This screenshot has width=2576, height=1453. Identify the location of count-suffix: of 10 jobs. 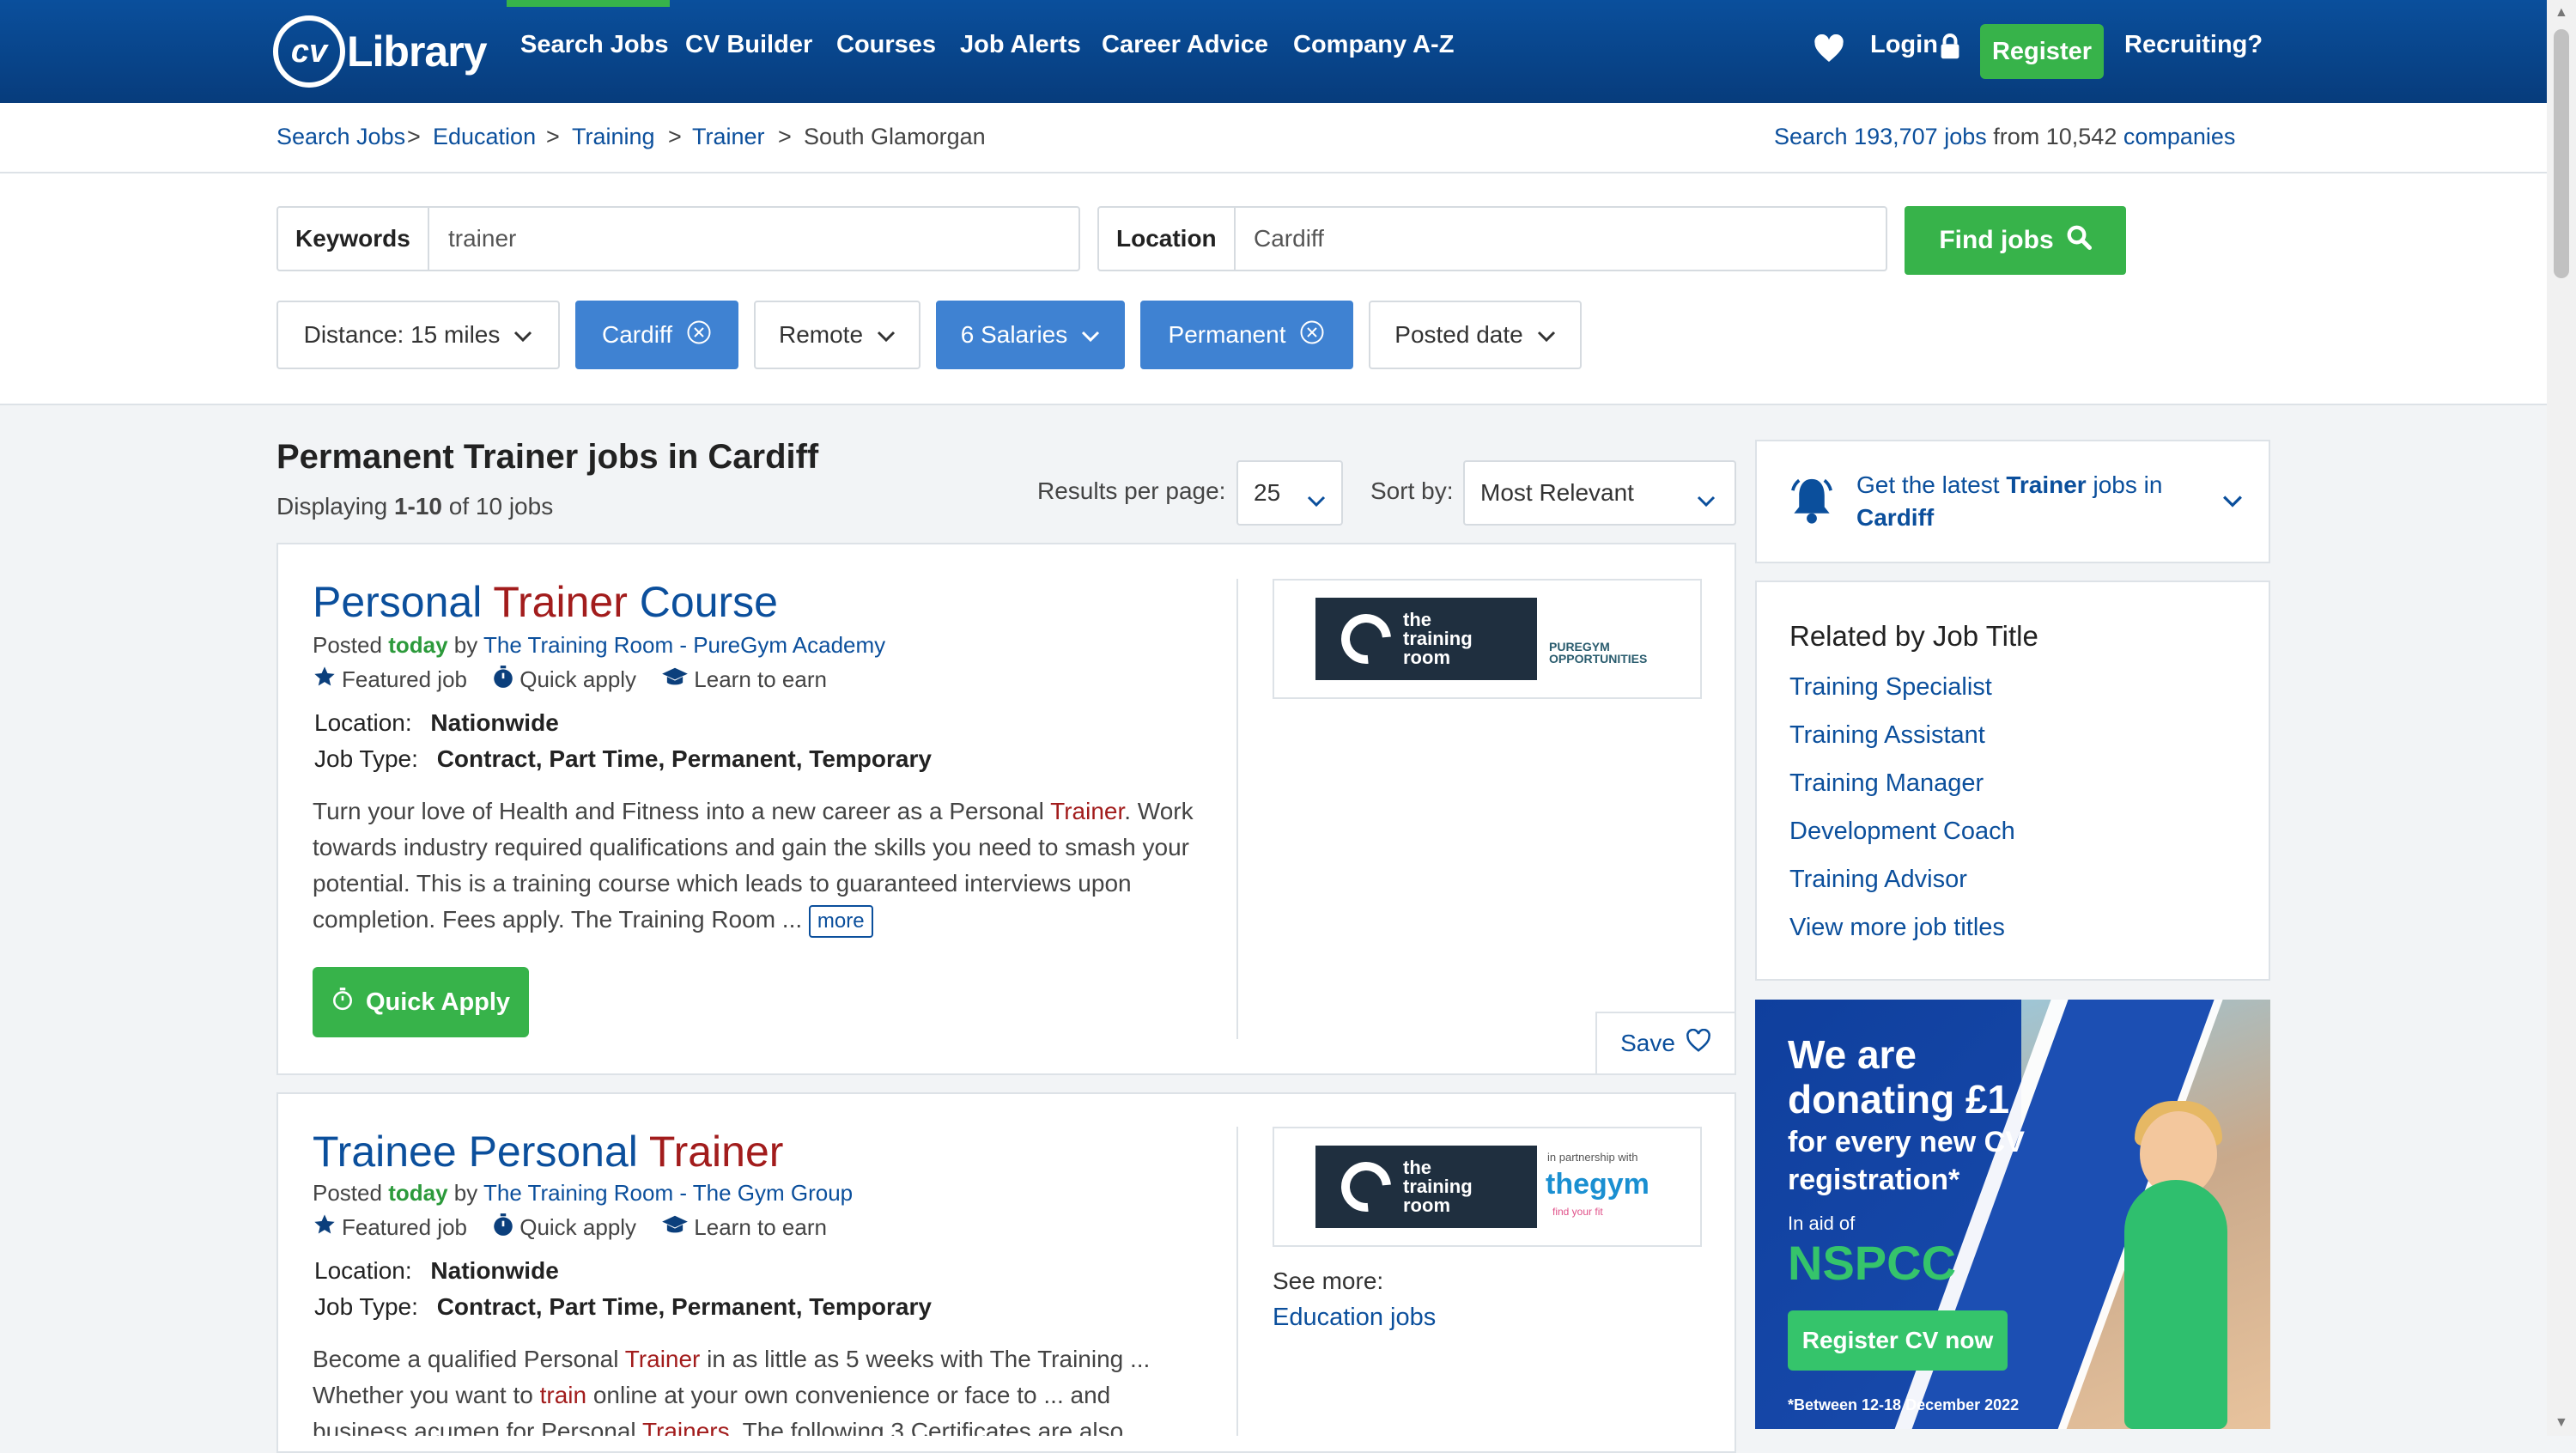
(501, 507).